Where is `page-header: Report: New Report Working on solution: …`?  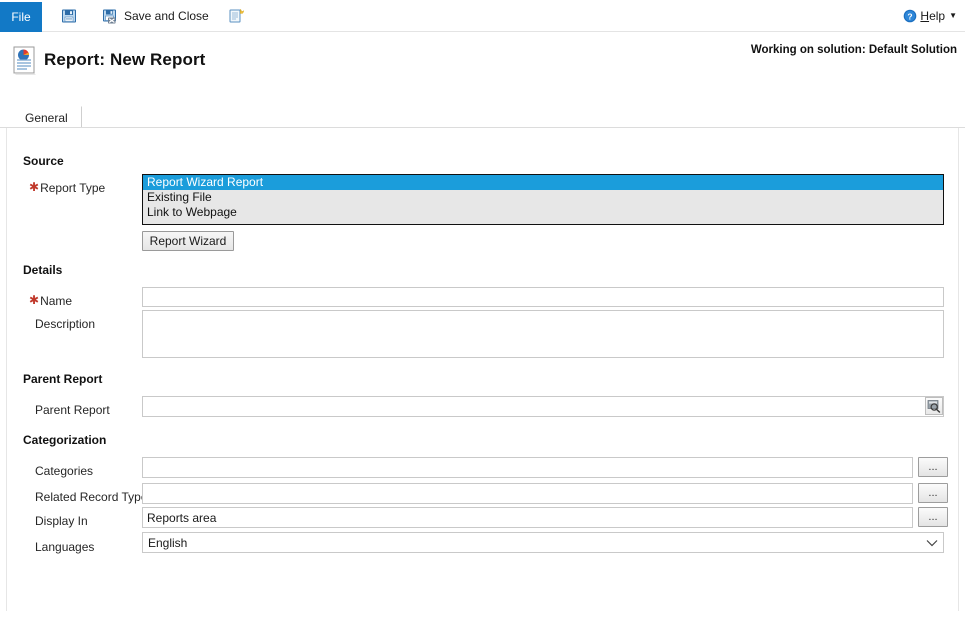 page-header: Report: New Report Working on solution: … is located at coordinates (482, 65).